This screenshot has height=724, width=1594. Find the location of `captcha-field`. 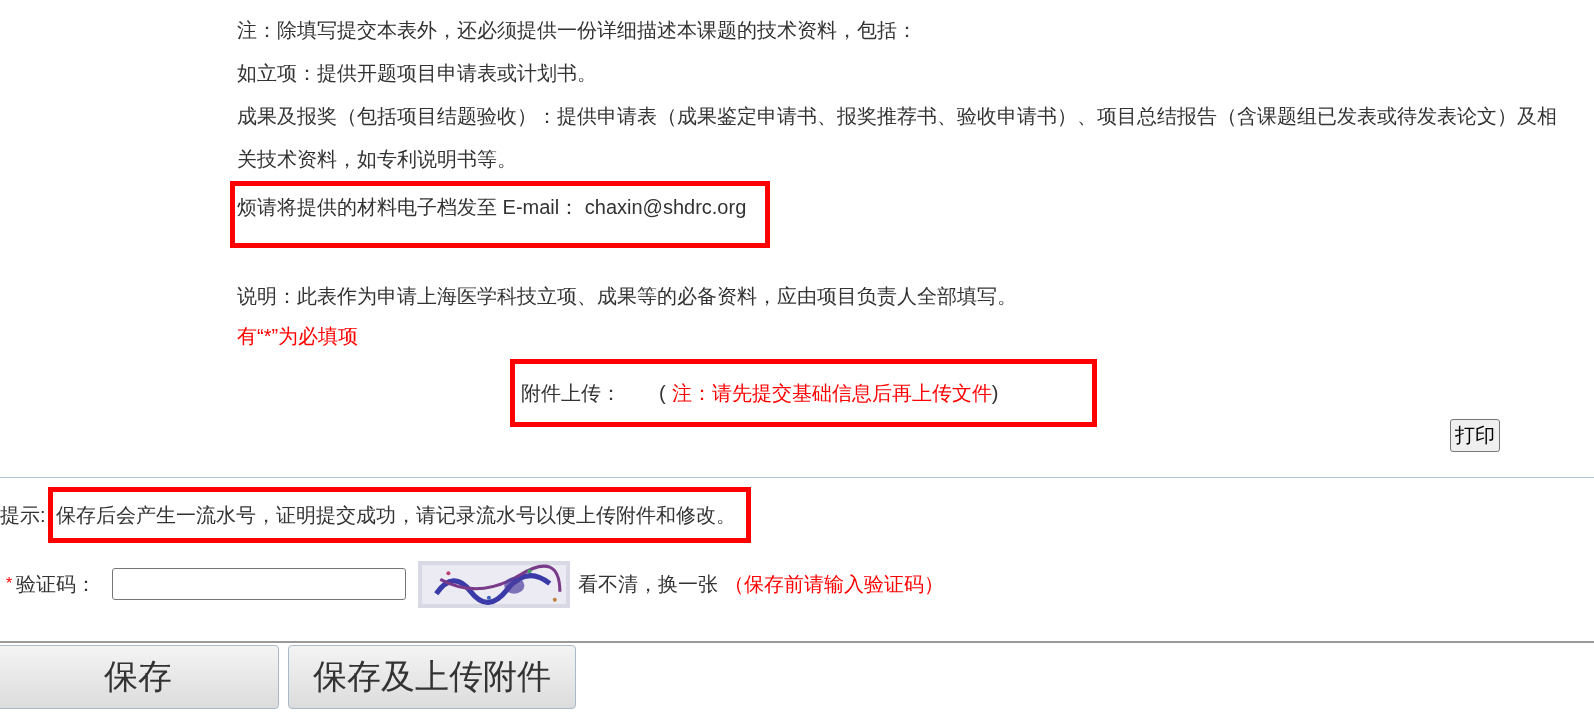

captcha-field is located at coordinates (259, 584).